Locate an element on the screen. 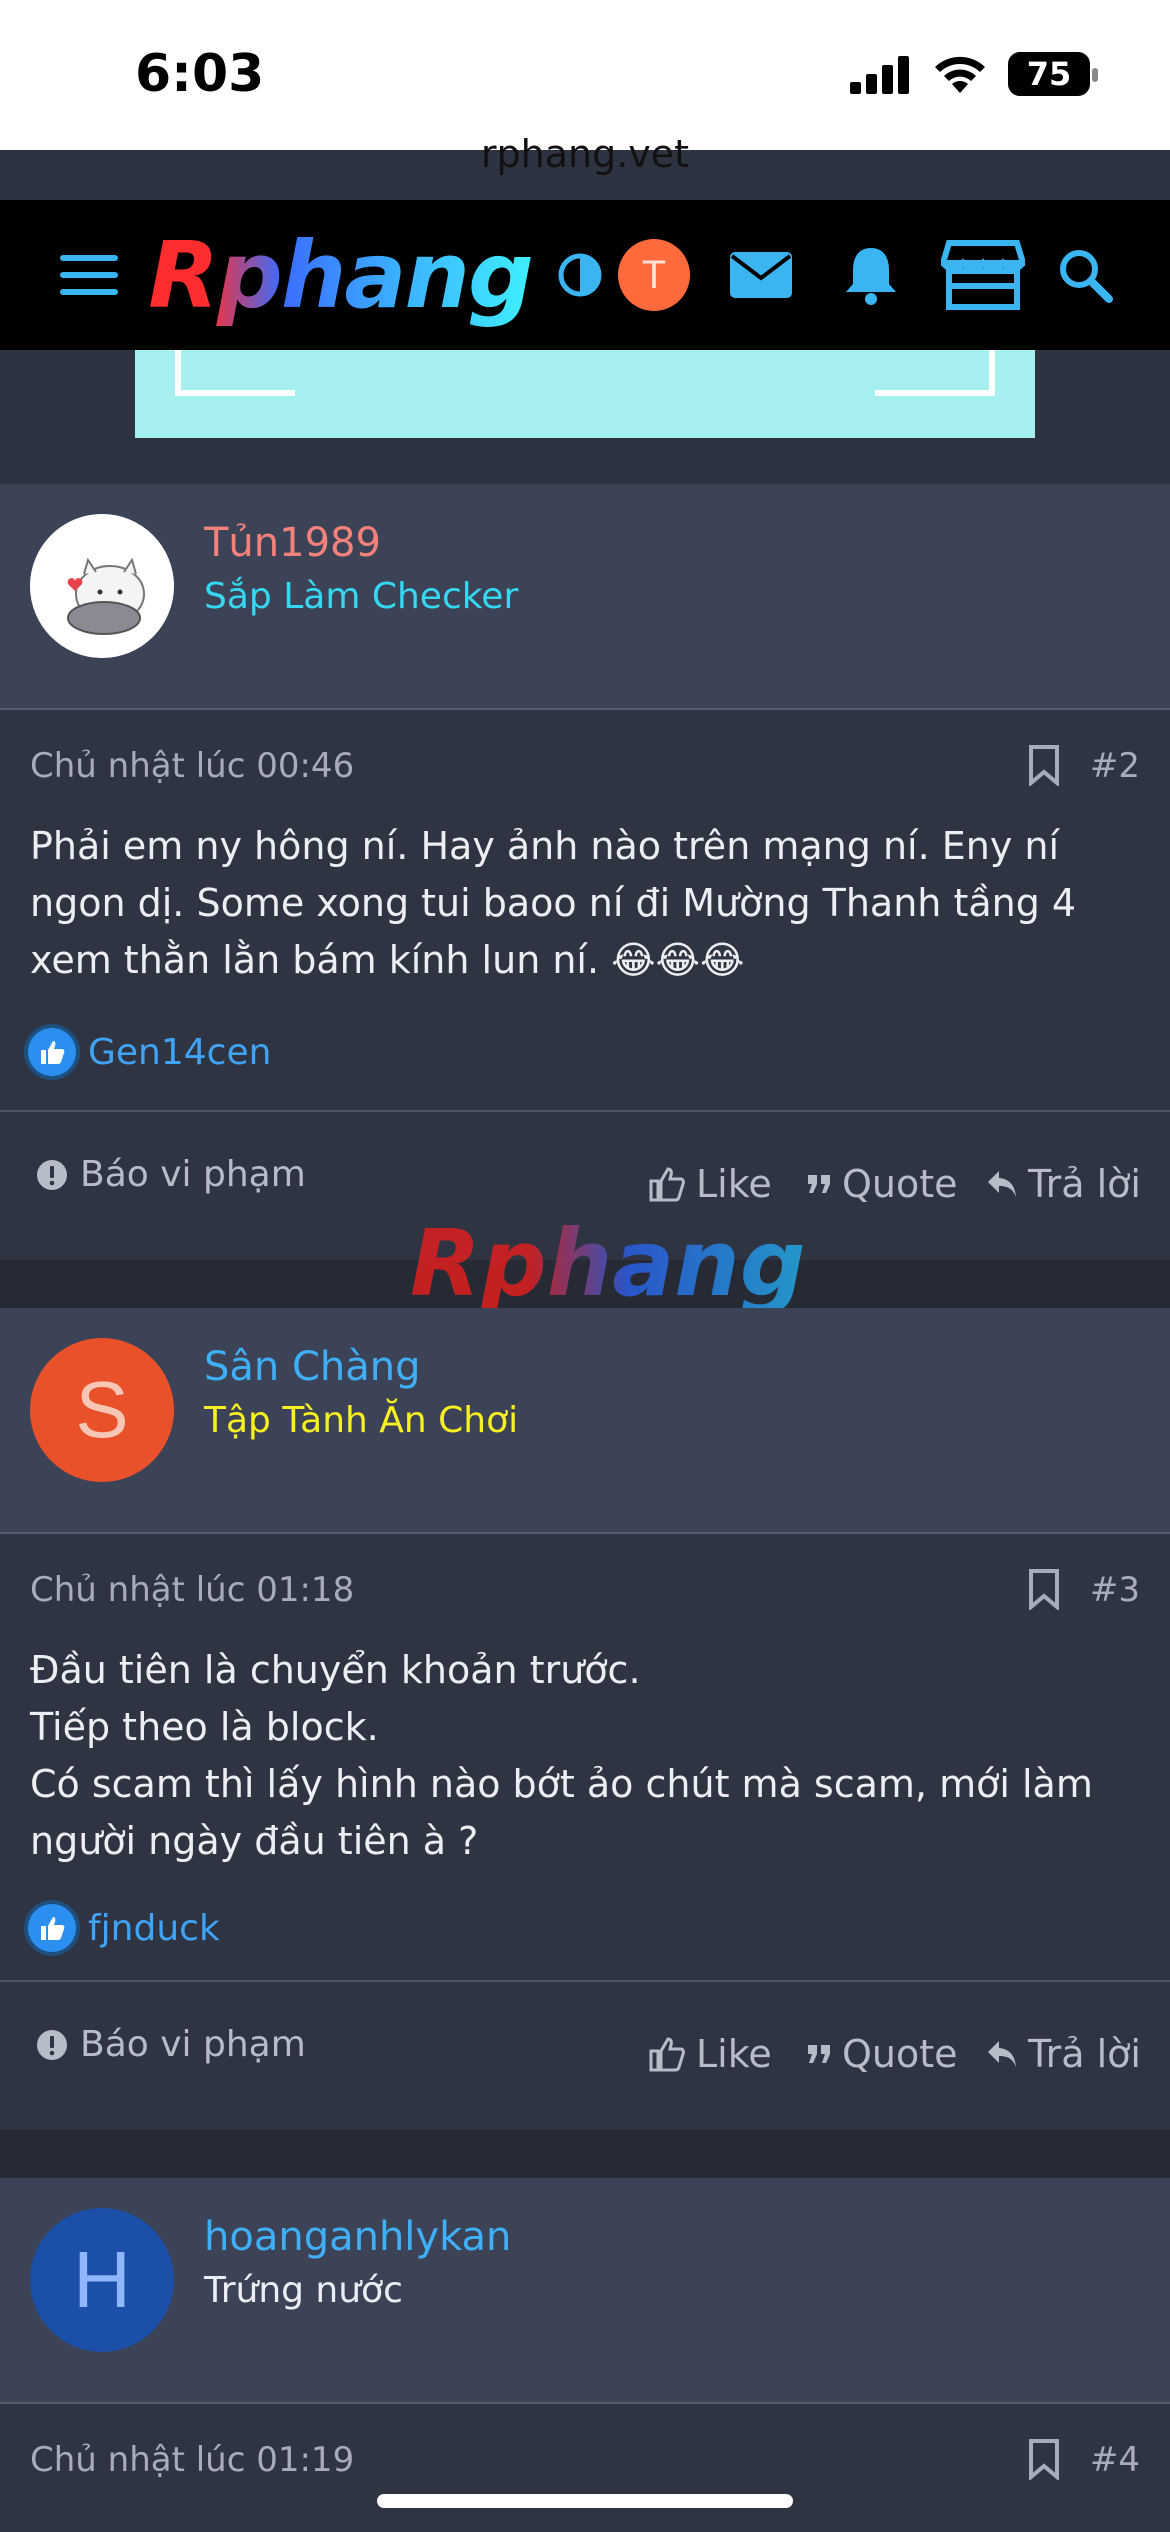 The height and width of the screenshot is (2532, 1170). liker-name: Gen14cen is located at coordinates (179, 1052).